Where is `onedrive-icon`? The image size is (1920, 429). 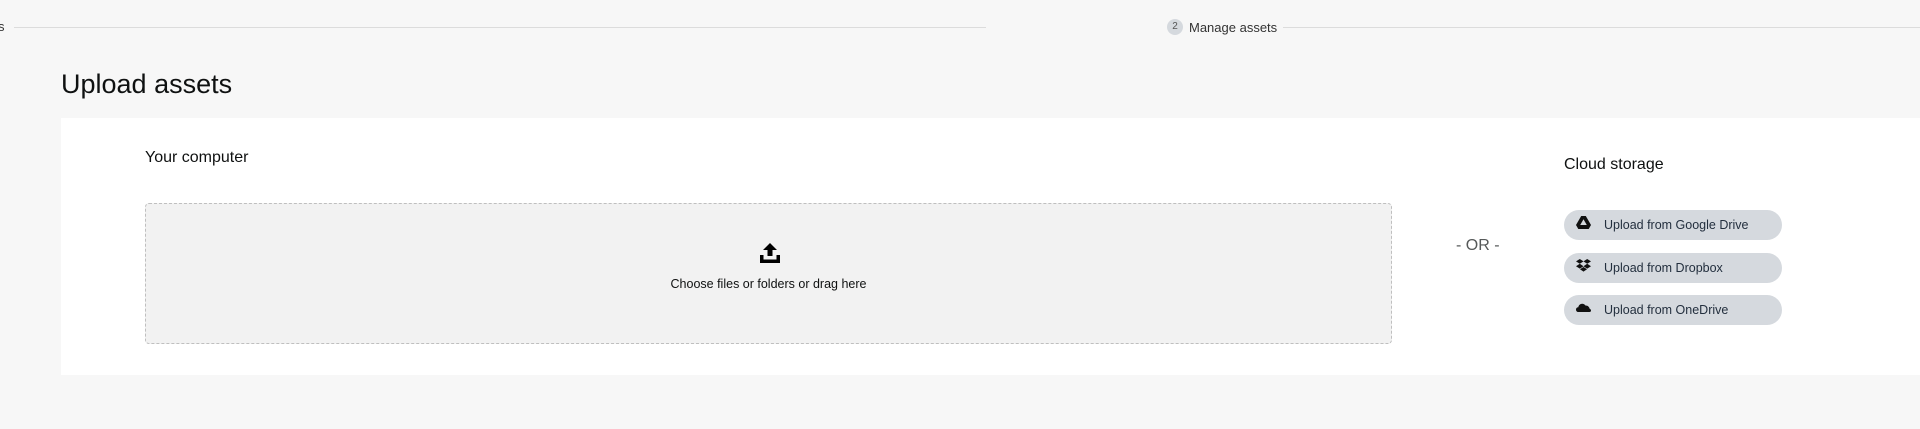 onedrive-icon is located at coordinates (1583, 307).